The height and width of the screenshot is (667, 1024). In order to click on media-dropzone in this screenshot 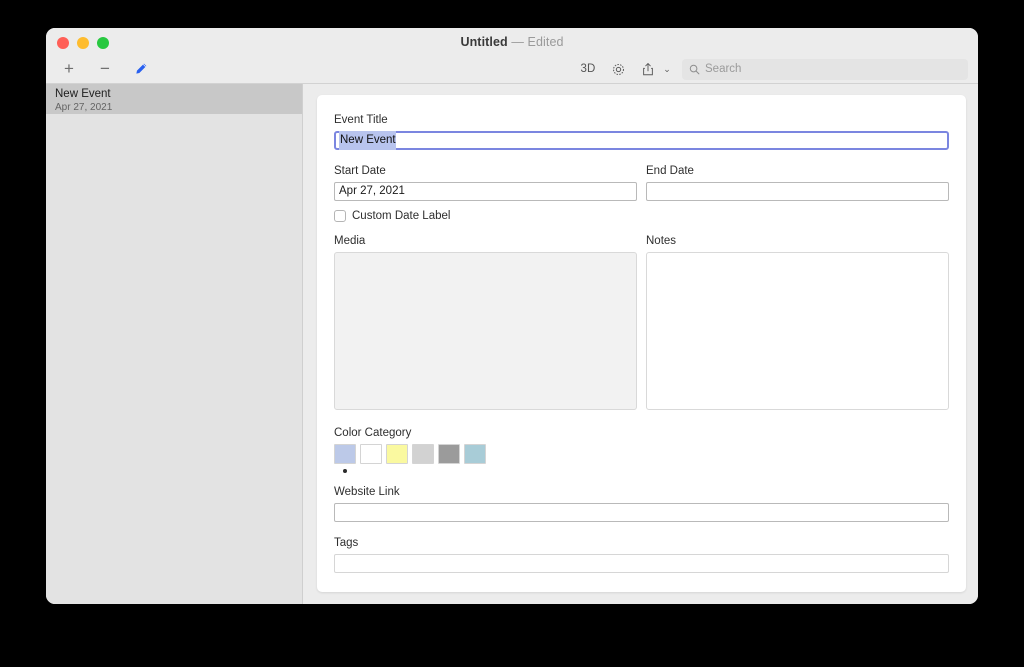, I will do `click(485, 331)`.